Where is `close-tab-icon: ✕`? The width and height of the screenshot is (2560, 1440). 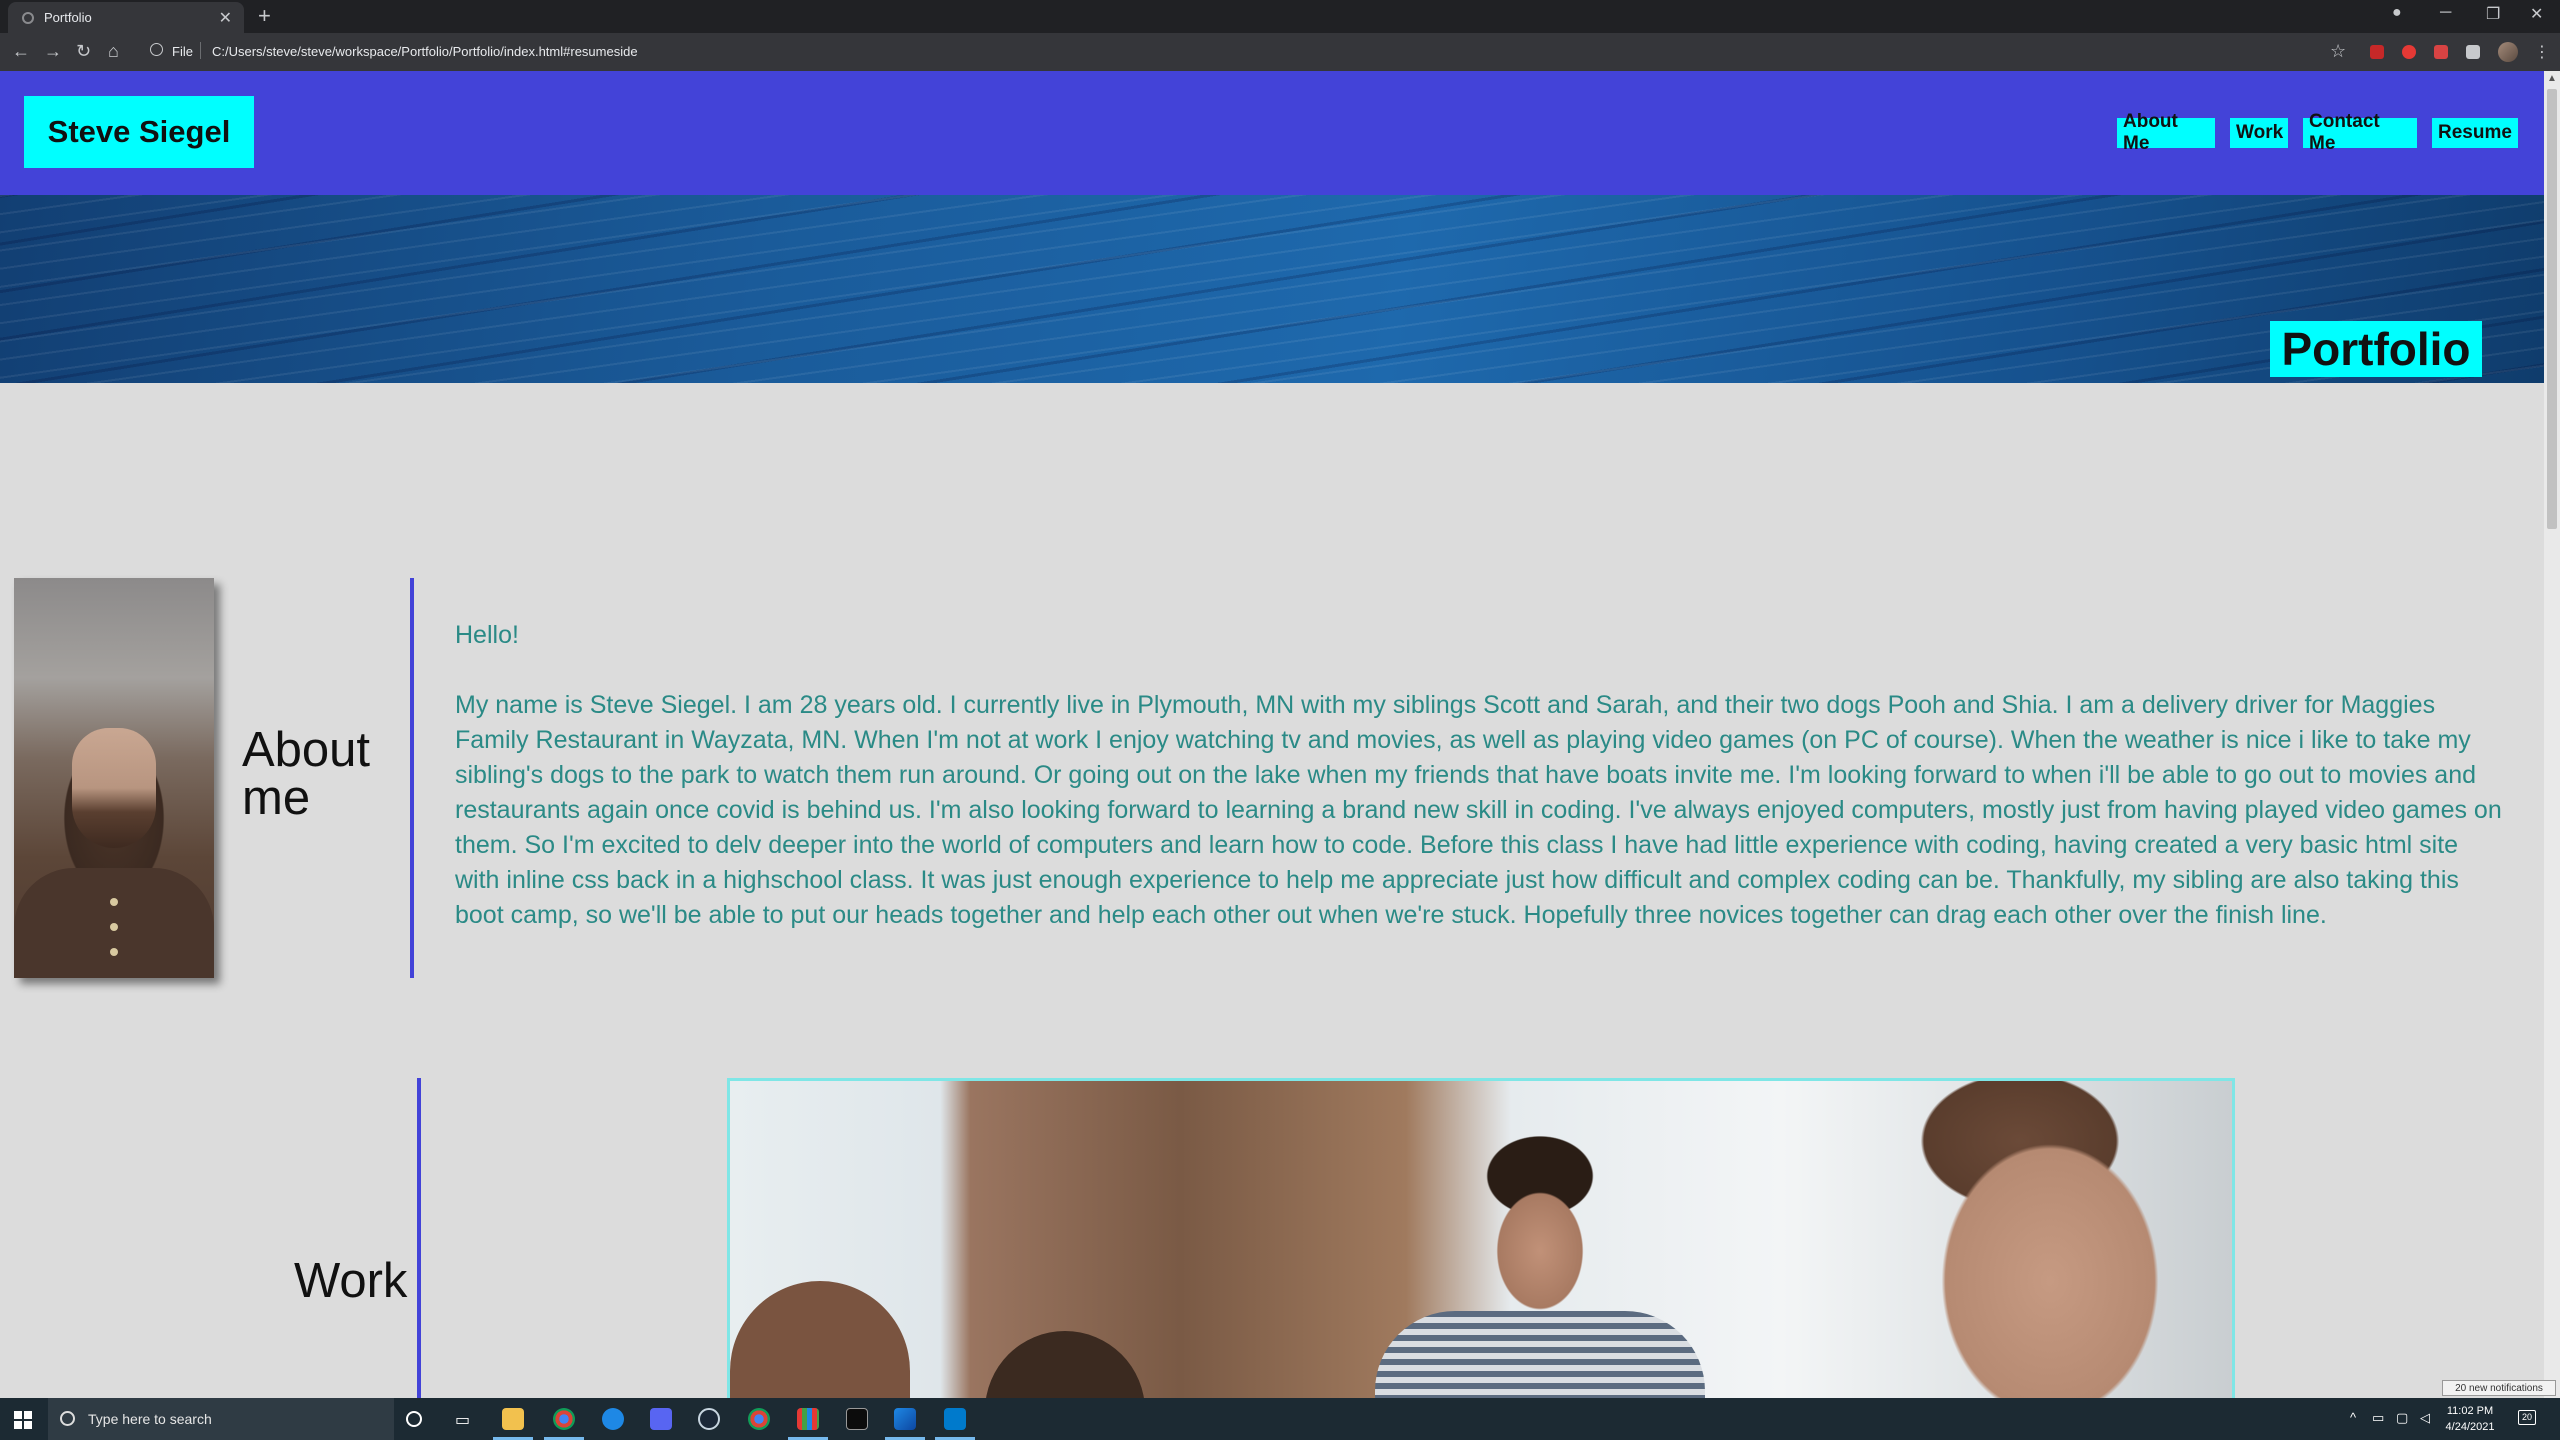
close-tab-icon: ✕ is located at coordinates (225, 18).